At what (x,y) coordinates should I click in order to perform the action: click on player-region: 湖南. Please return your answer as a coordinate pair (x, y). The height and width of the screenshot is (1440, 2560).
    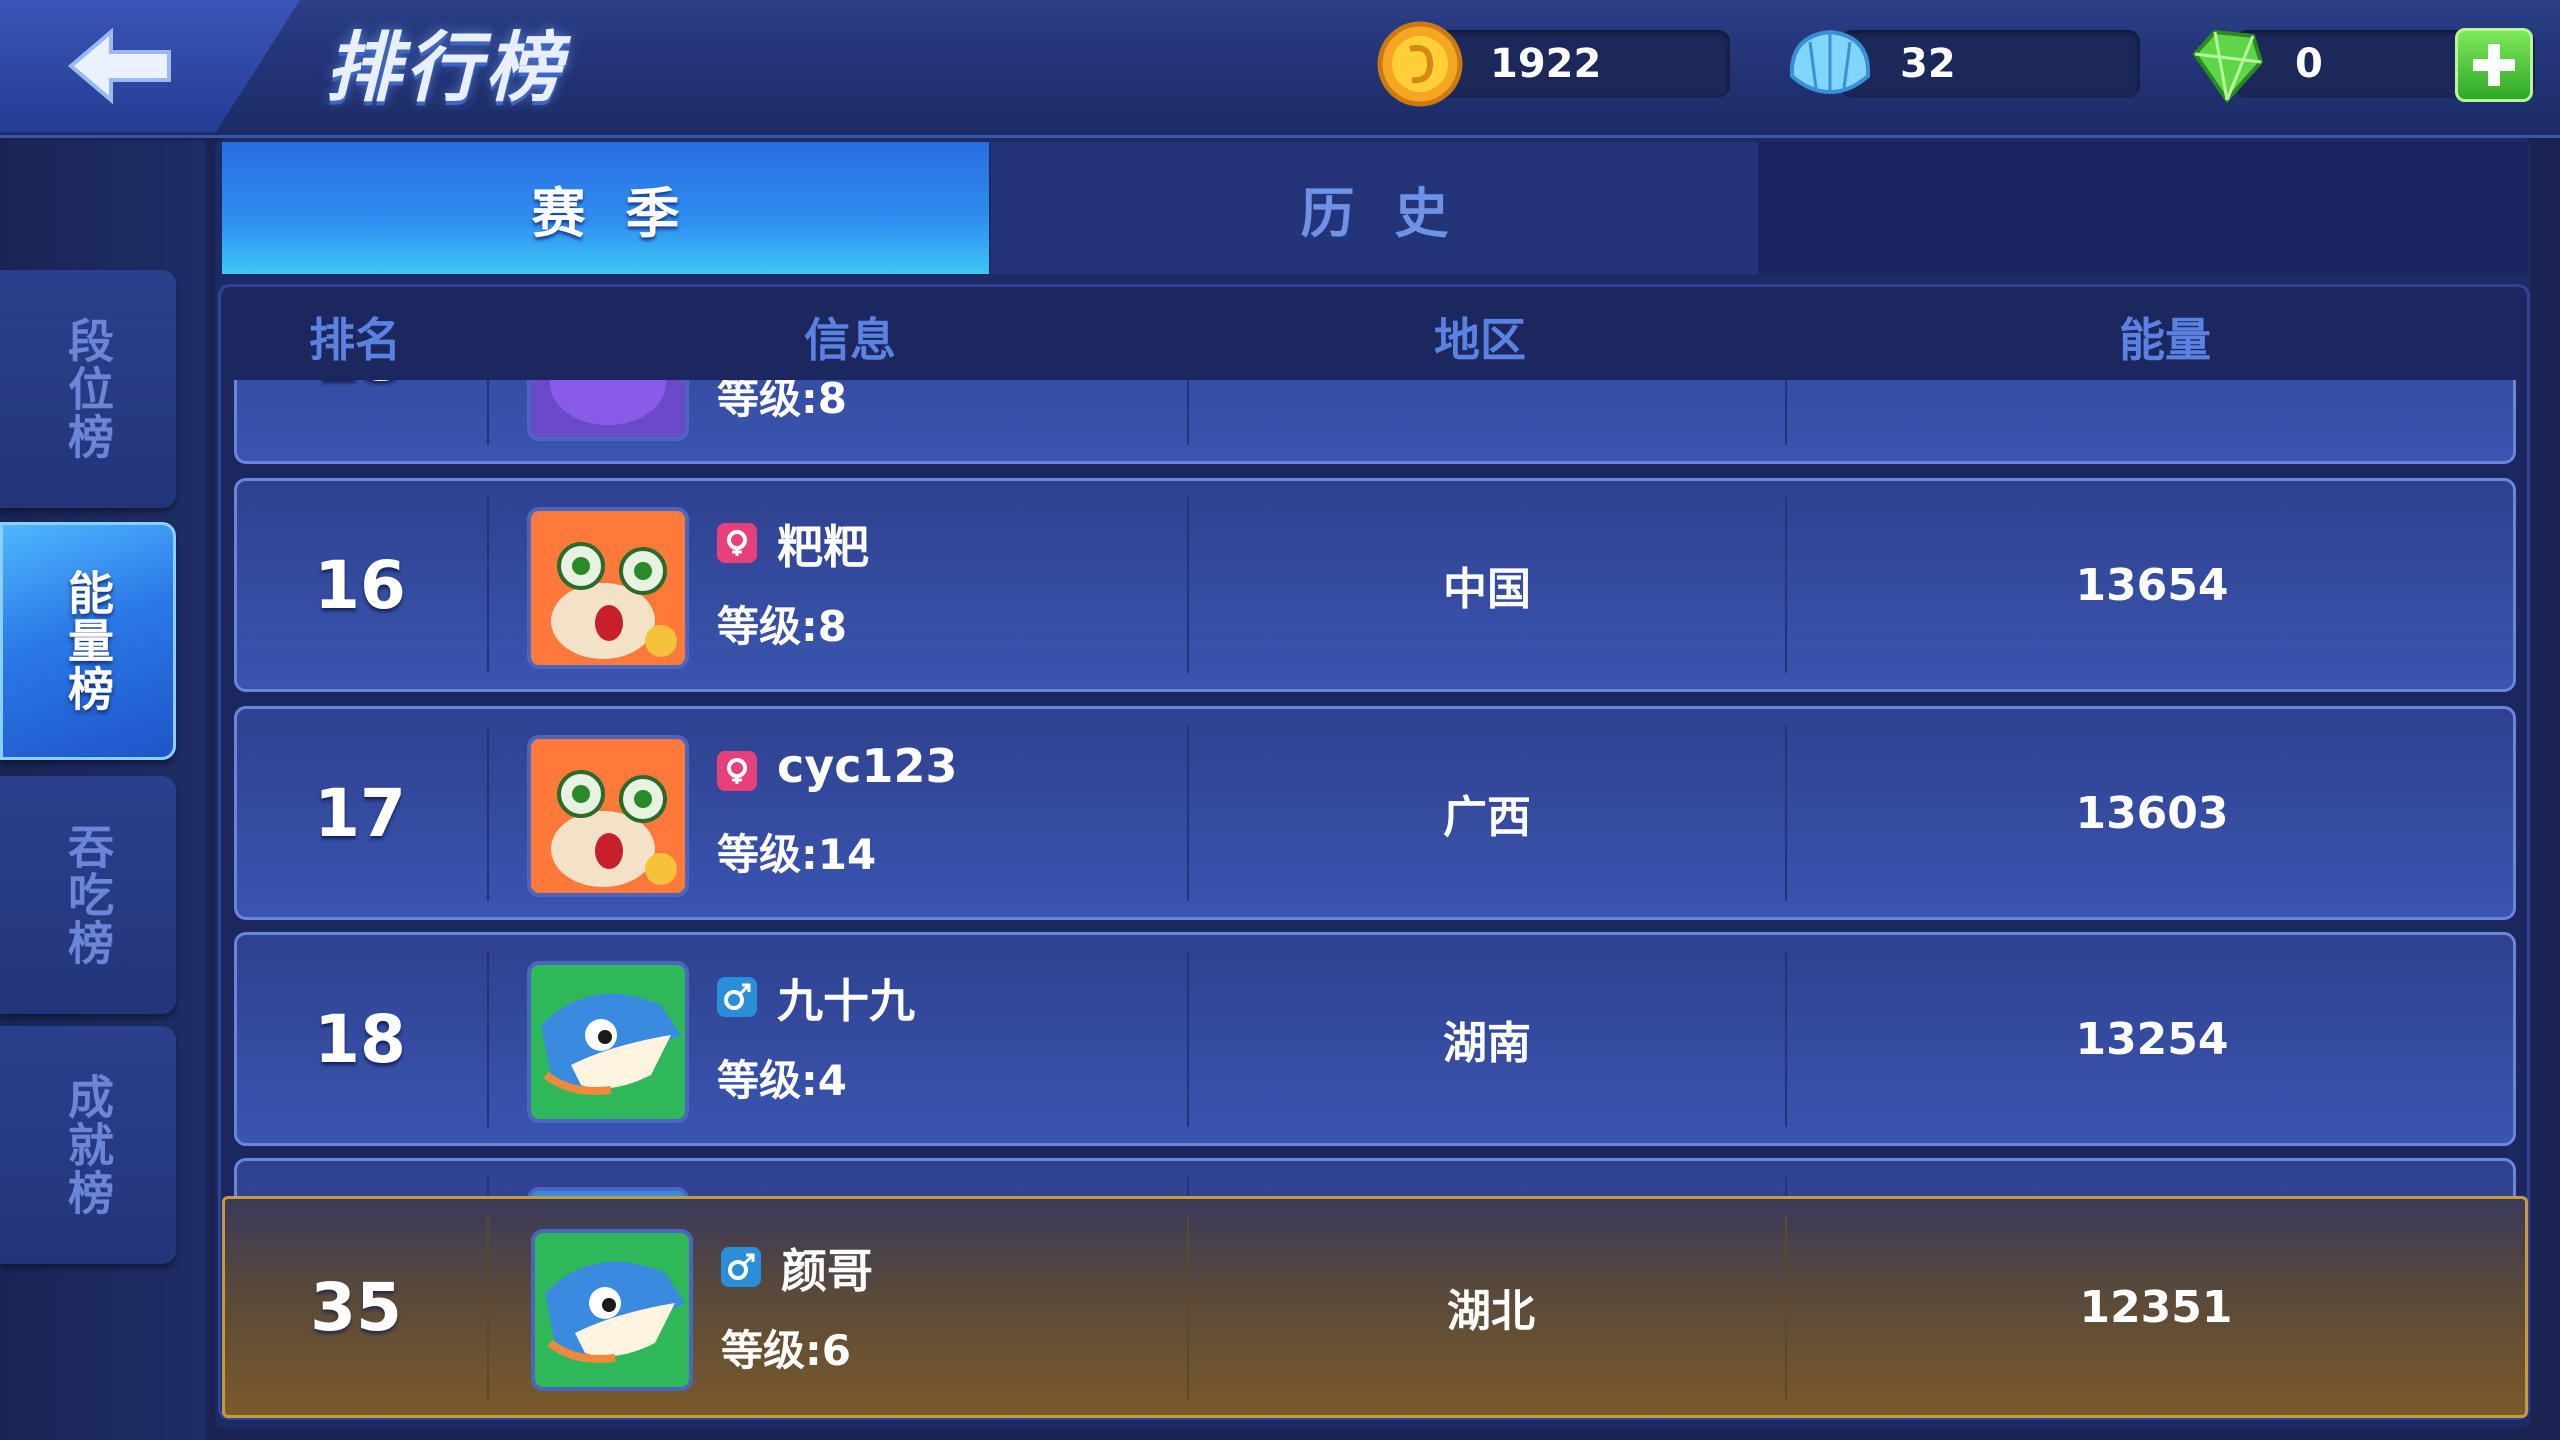
    Looking at the image, I should click on (1487, 1043).